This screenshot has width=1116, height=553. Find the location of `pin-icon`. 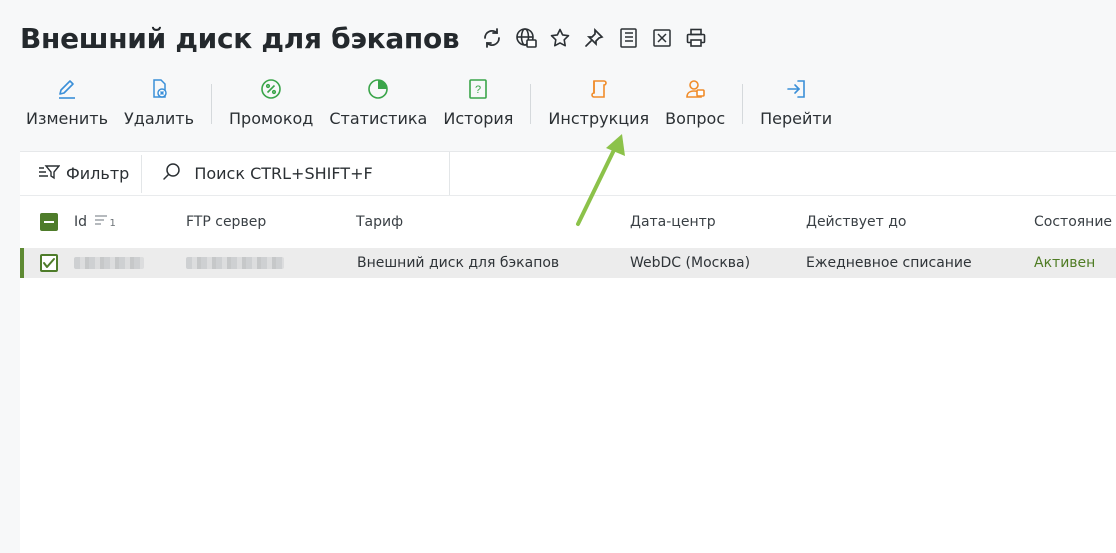

pin-icon is located at coordinates (594, 38).